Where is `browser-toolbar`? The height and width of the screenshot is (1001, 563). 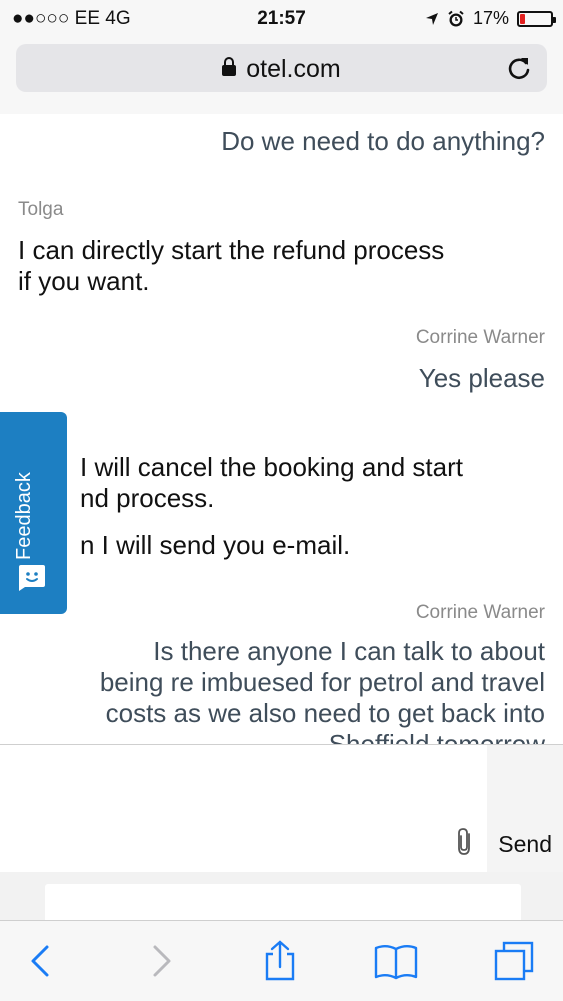 browser-toolbar is located at coordinates (281, 960).